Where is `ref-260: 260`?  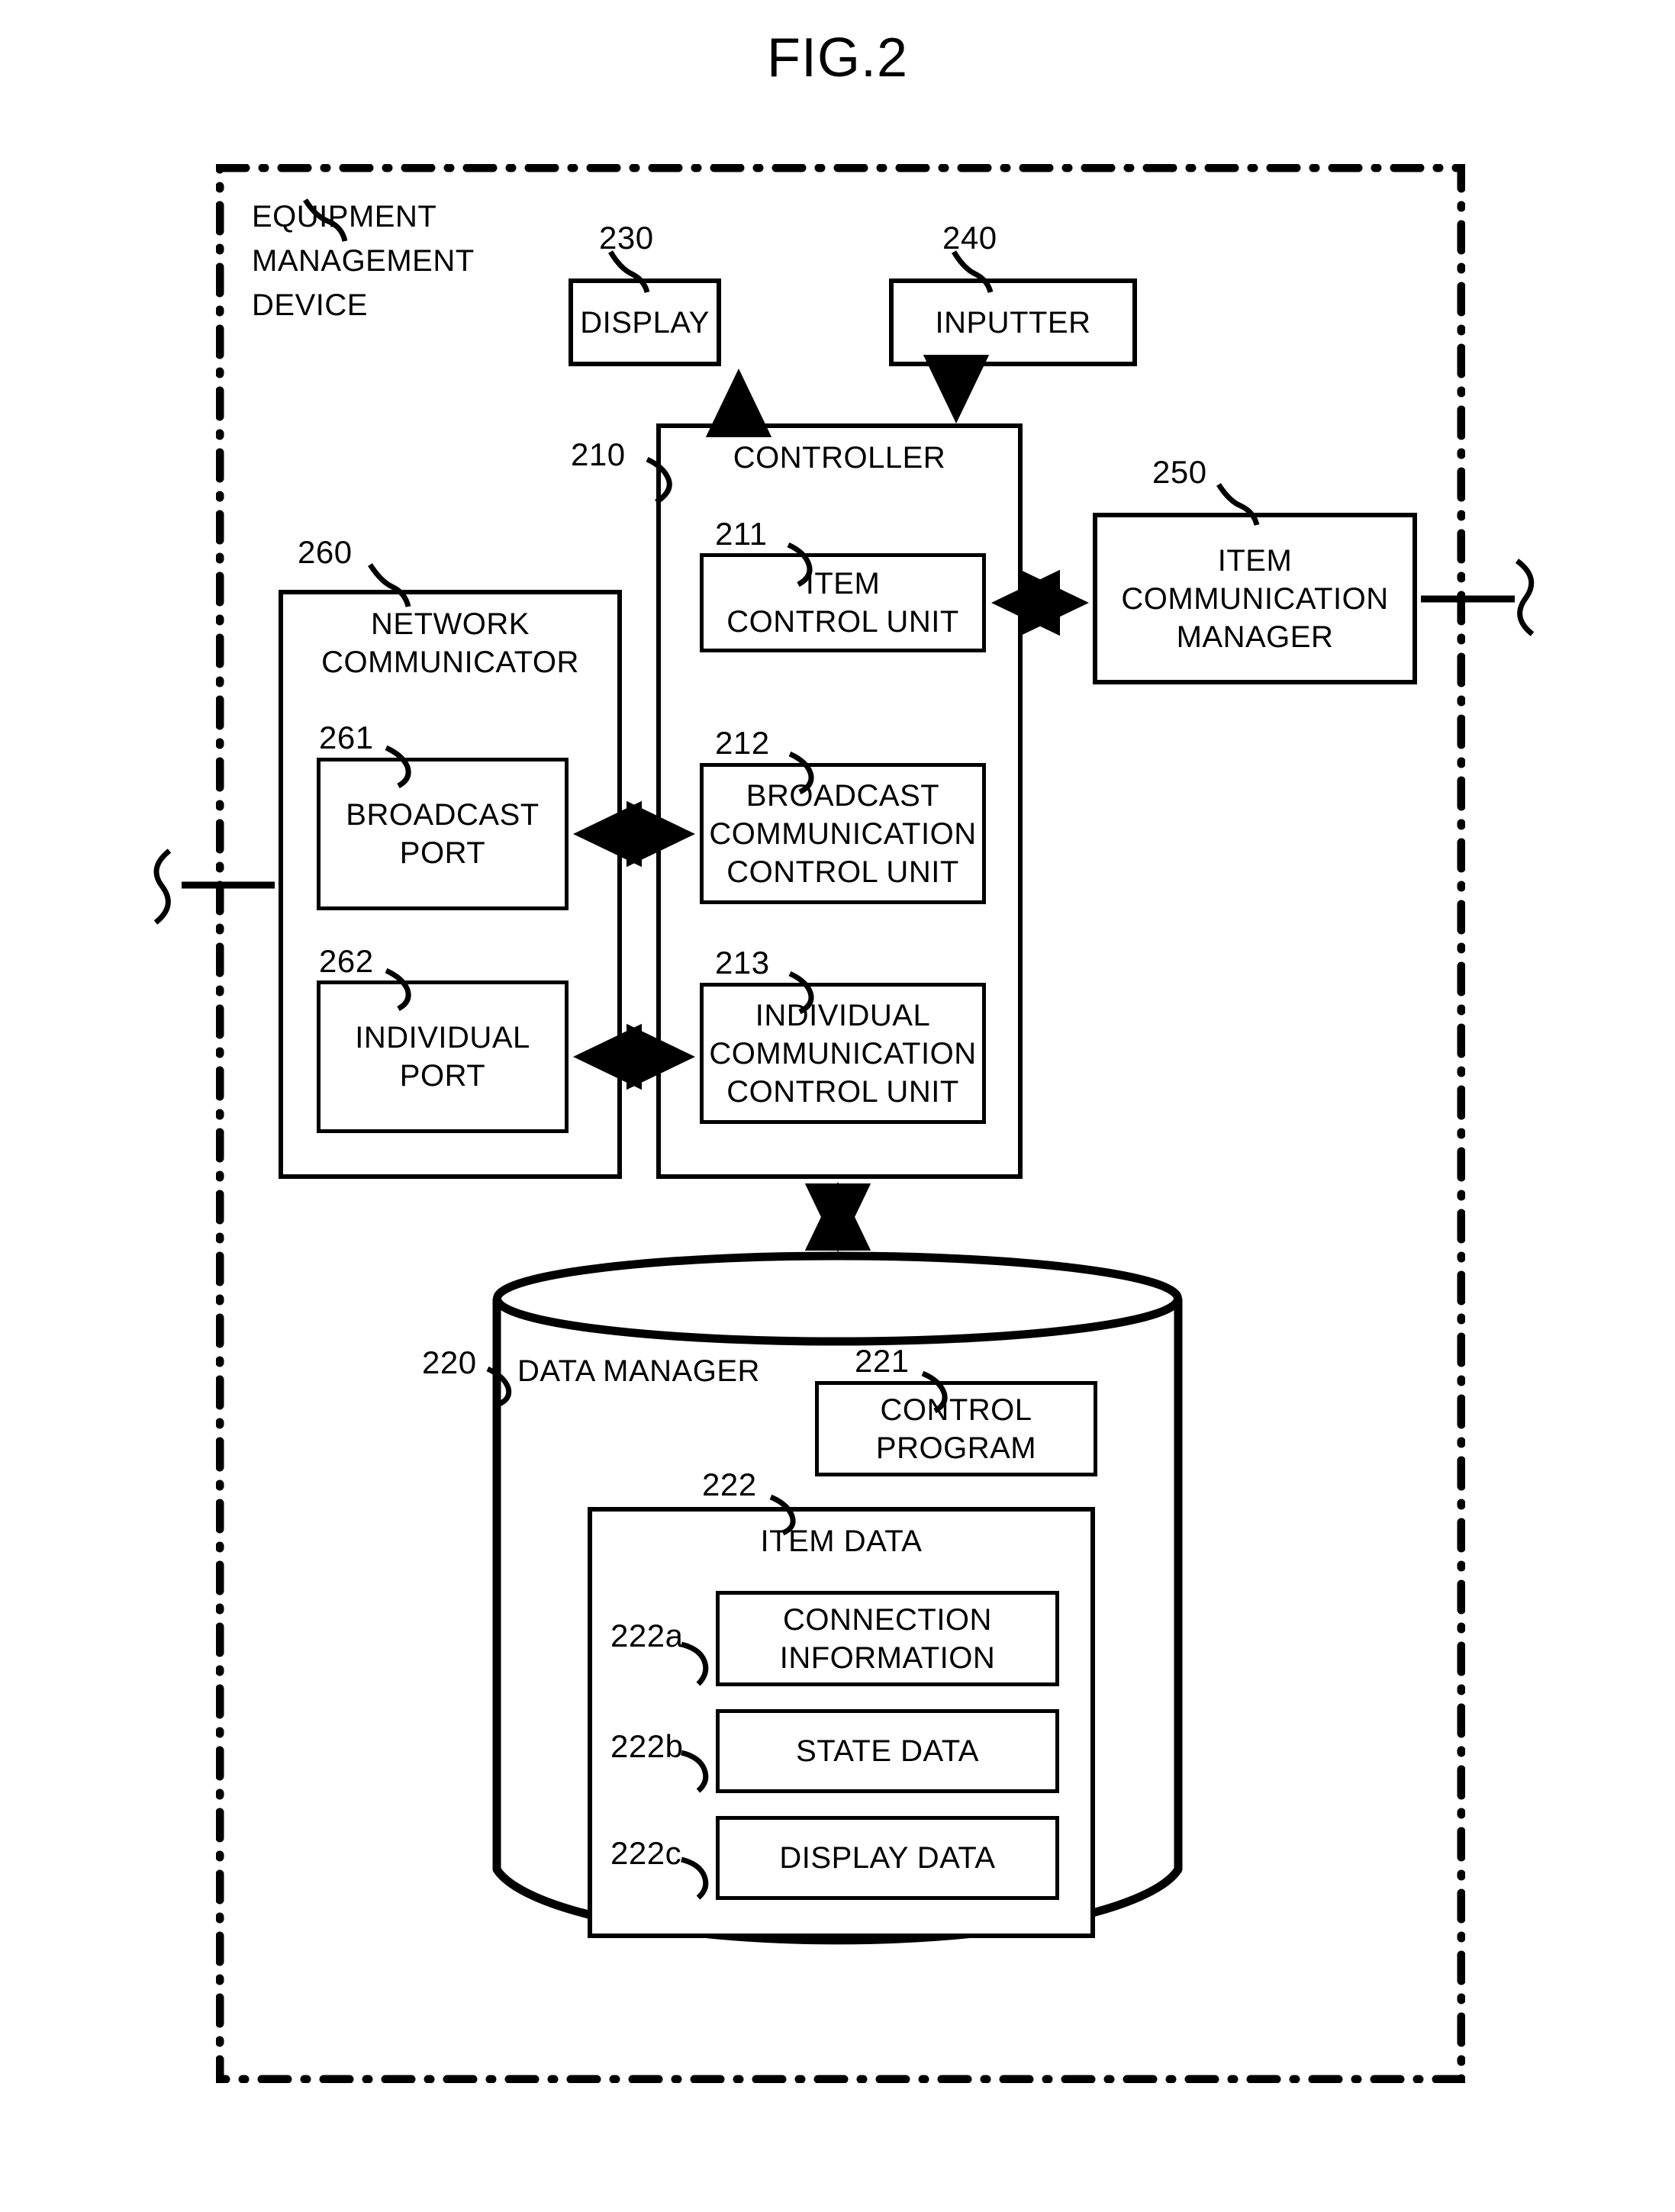
ref-260: 260 is located at coordinates (325, 552).